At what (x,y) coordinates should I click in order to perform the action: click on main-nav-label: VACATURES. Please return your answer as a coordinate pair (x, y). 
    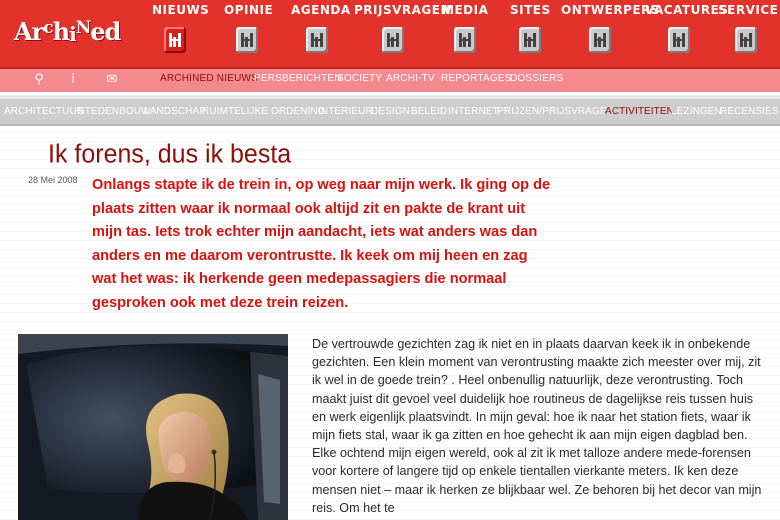
    Looking at the image, I should click on (687, 10).